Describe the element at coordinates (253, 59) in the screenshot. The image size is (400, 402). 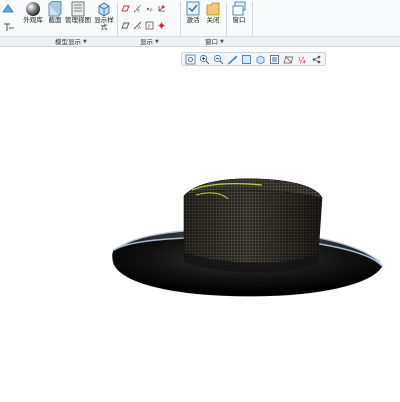
I see `graphics-toolbar: ¼` at that location.